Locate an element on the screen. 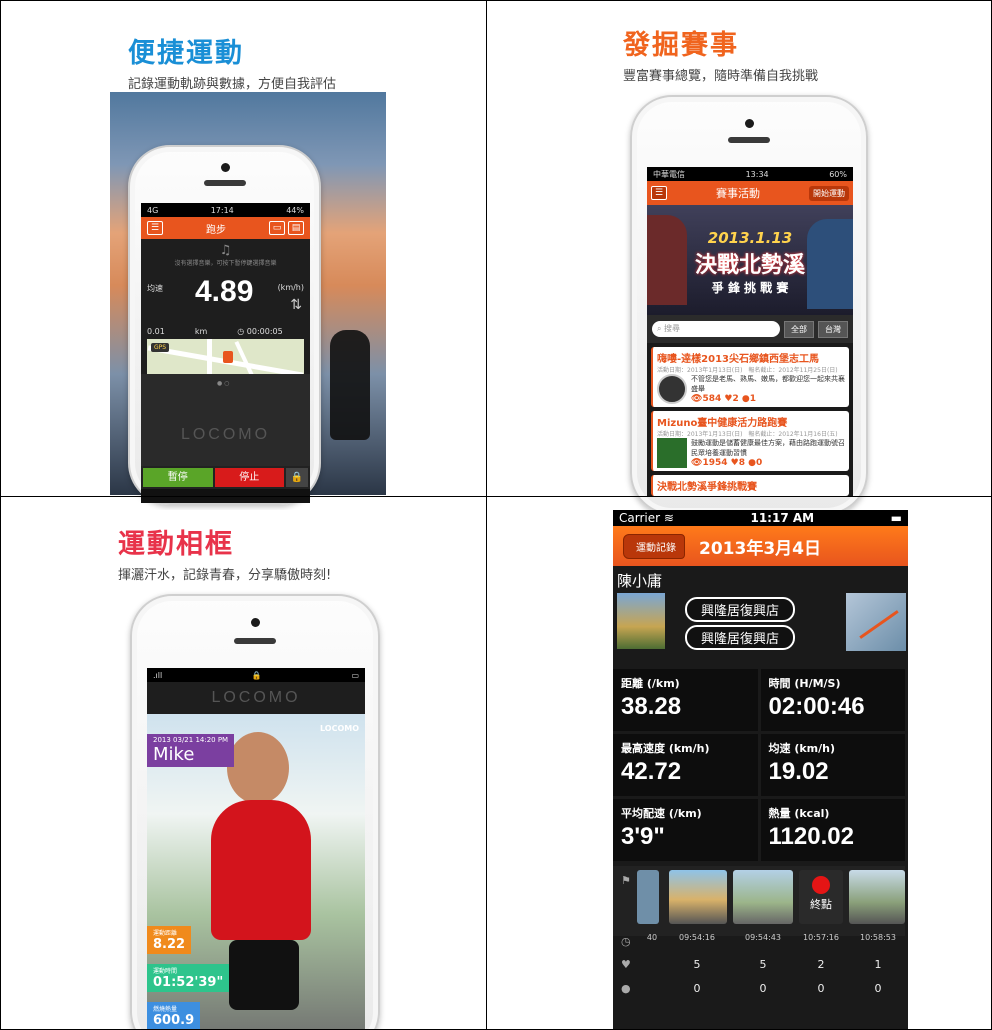 The image size is (992, 1030). location-end: 興隆居復興店 is located at coordinates (740, 637).